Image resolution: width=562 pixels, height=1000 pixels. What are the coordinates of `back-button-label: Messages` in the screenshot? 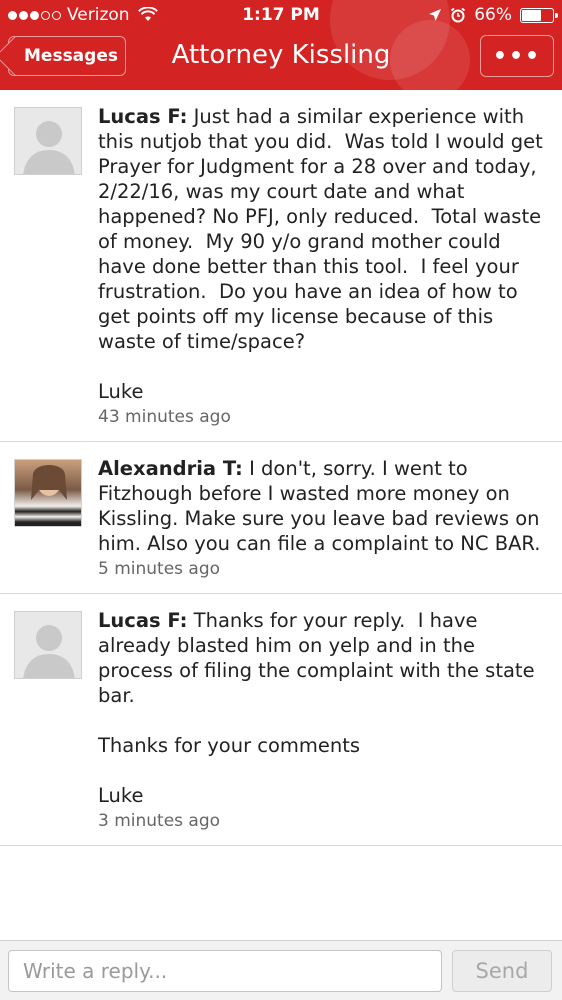 It's located at (71, 56).